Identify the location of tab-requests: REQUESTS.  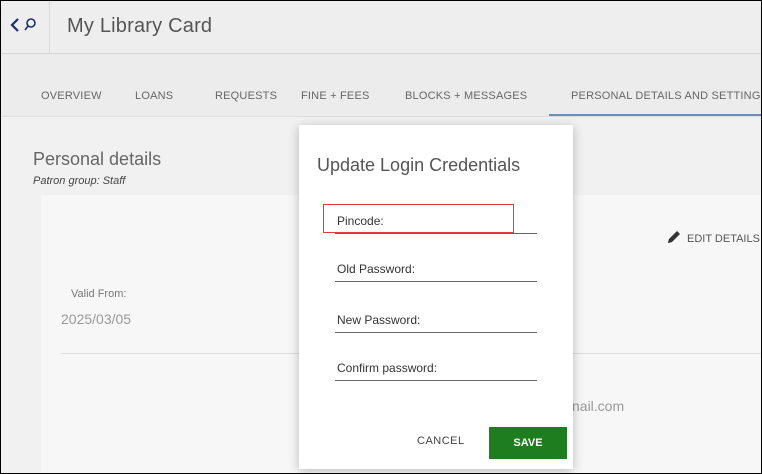
(246, 96).